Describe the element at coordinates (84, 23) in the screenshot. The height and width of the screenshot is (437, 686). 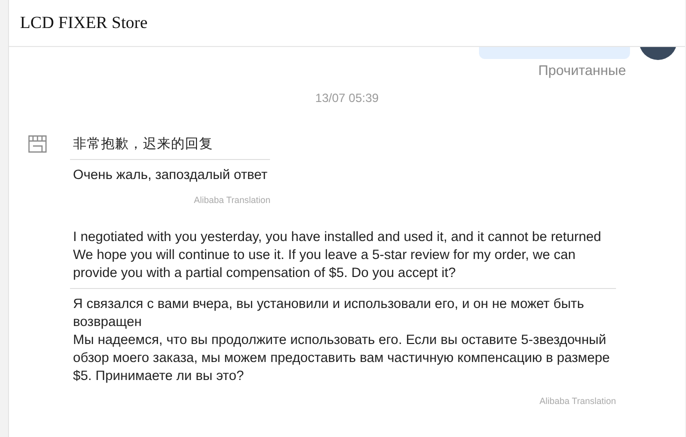
I see `window-title: LCD FIXER Store` at that location.